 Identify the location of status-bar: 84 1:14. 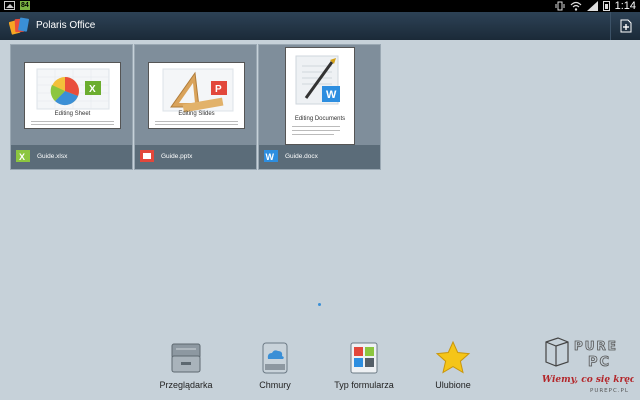
(320, 6).